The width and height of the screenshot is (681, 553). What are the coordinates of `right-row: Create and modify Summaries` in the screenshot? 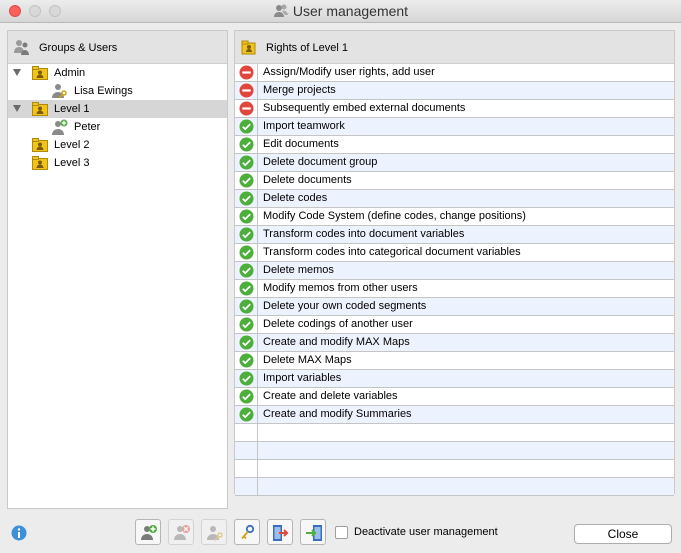 It's located at (454, 415).